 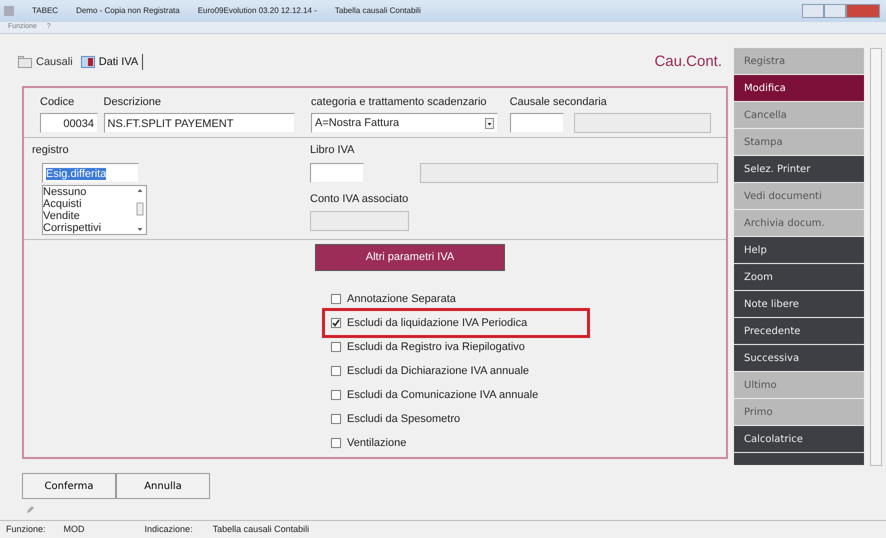 What do you see at coordinates (25, 62) in the screenshot?
I see `folder-icon` at bounding box center [25, 62].